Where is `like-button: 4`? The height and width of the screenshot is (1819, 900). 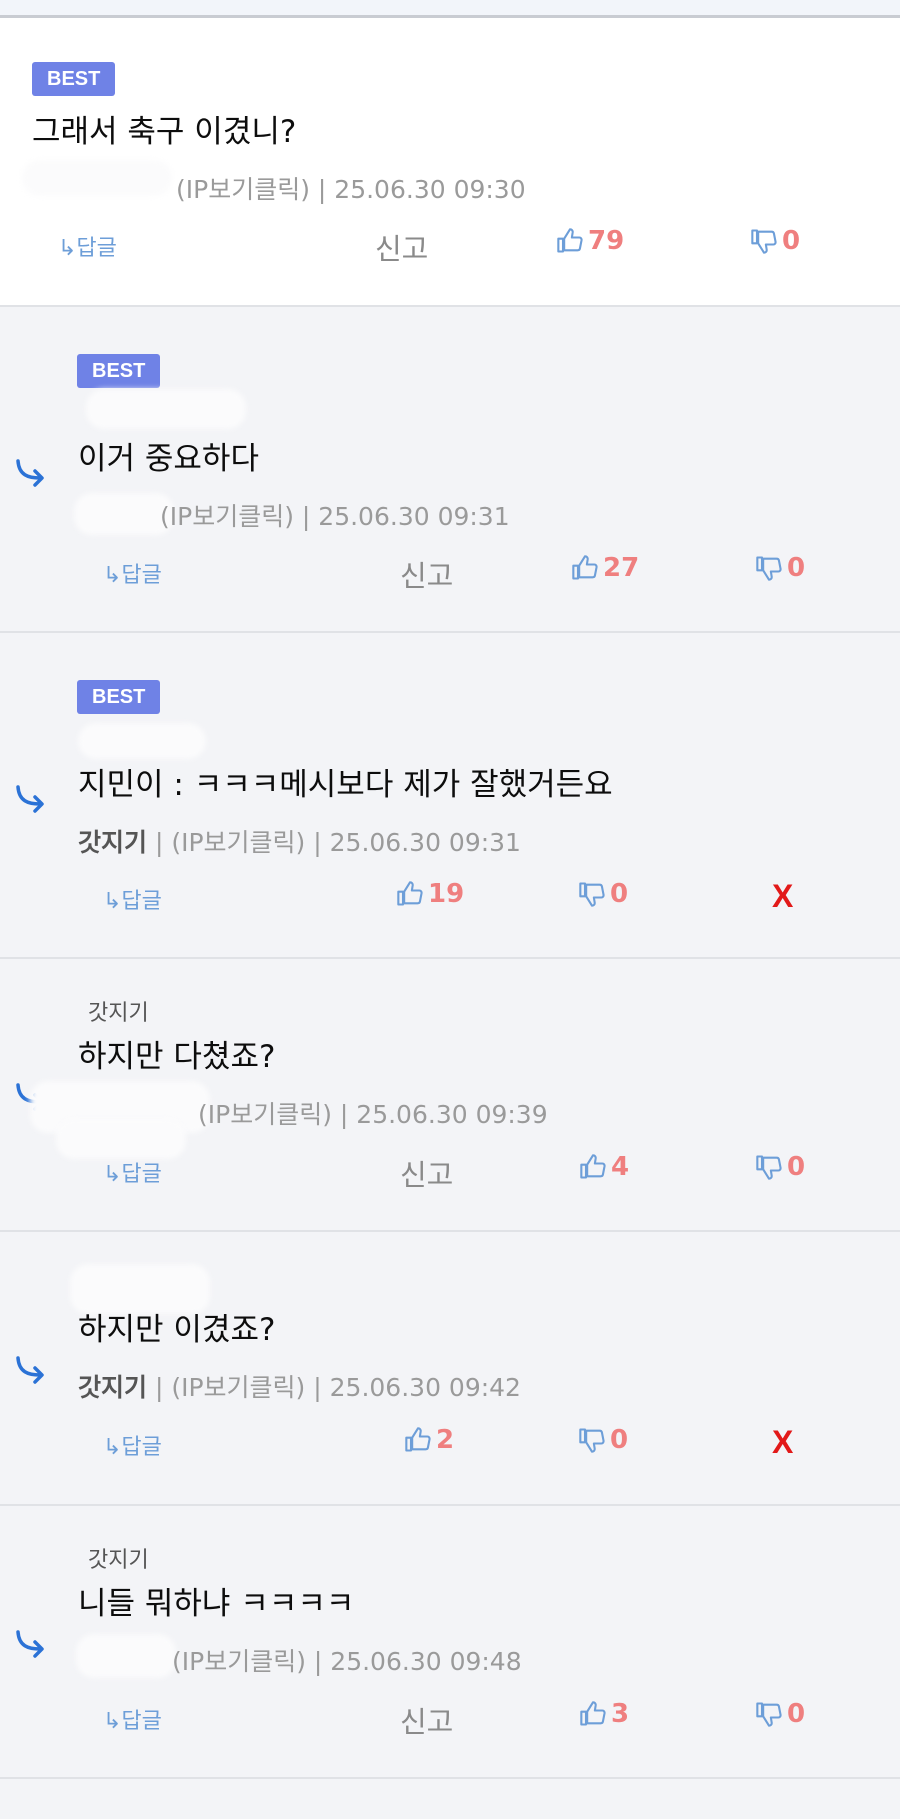
like-button: 4 is located at coordinates (604, 1167).